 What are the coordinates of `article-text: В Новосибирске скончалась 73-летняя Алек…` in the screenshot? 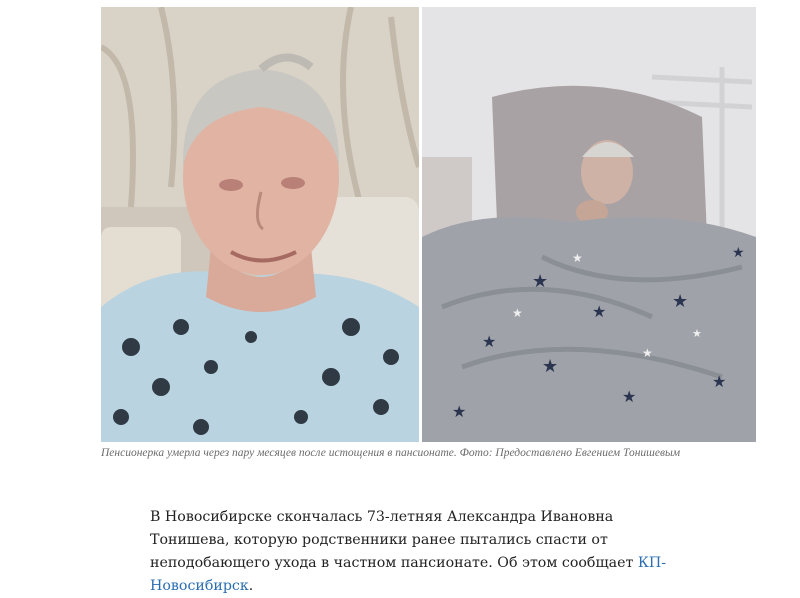 It's located at (394, 540).